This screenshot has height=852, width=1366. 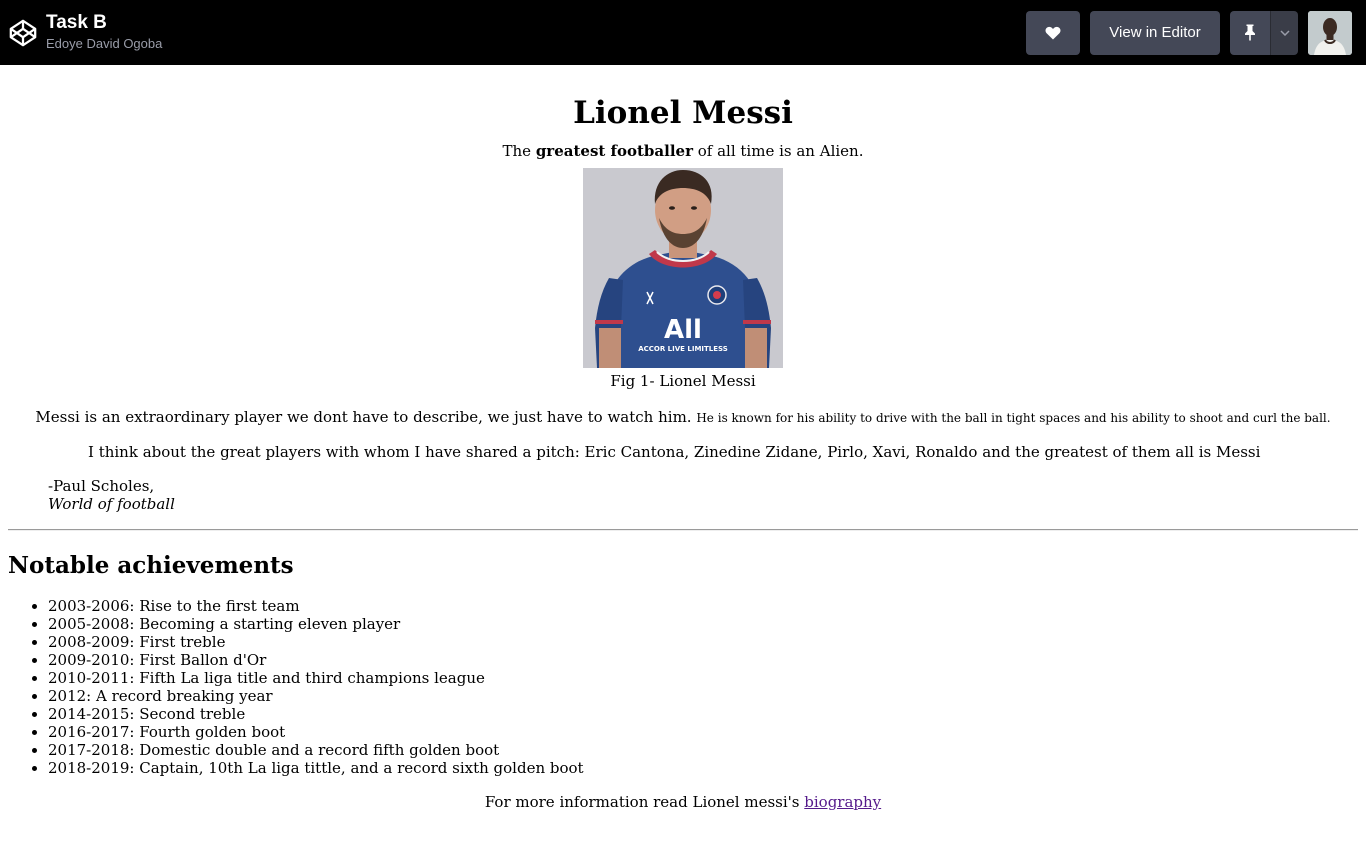 What do you see at coordinates (703, 696) in the screenshot?
I see `achievement-item: 2012: A record breaking year` at bounding box center [703, 696].